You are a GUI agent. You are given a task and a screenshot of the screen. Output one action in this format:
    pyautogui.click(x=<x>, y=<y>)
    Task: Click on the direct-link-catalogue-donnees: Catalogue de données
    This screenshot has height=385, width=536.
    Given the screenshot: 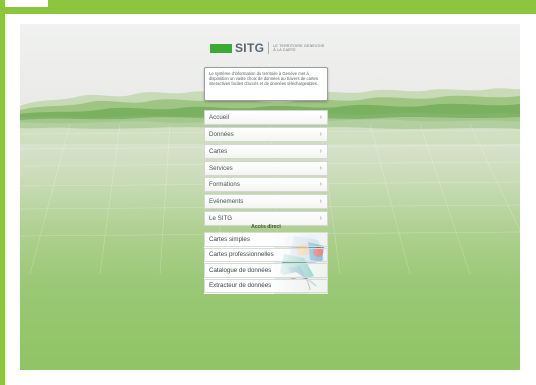 What is the action you would take?
    pyautogui.click(x=266, y=270)
    